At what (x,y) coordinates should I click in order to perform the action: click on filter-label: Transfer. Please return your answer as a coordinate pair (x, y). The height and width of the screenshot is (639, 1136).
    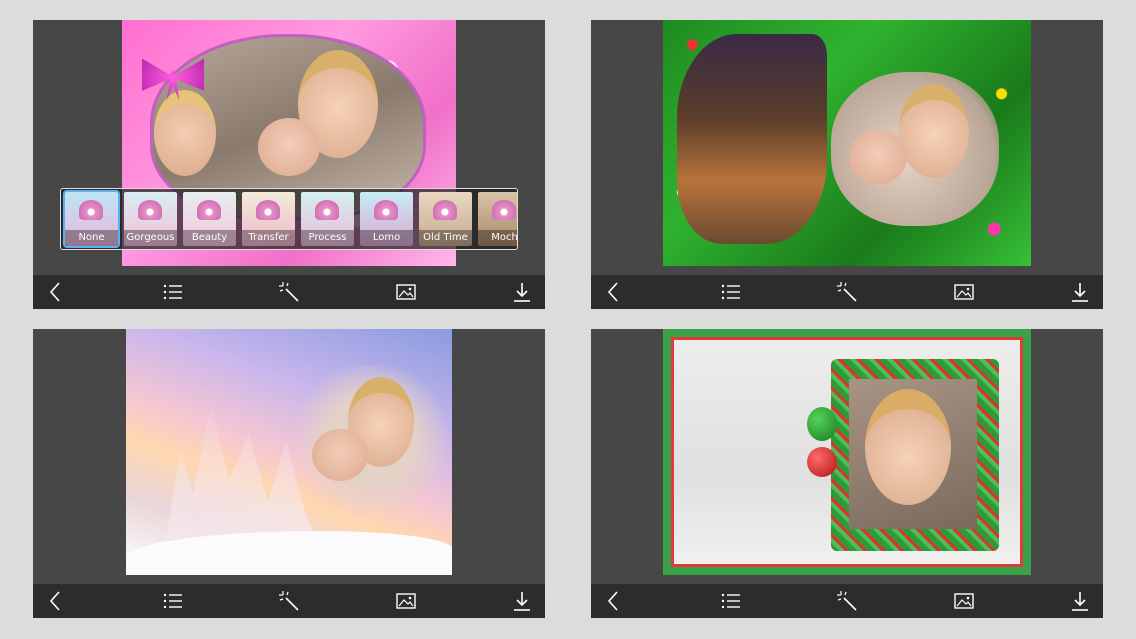
    Looking at the image, I should click on (268, 238).